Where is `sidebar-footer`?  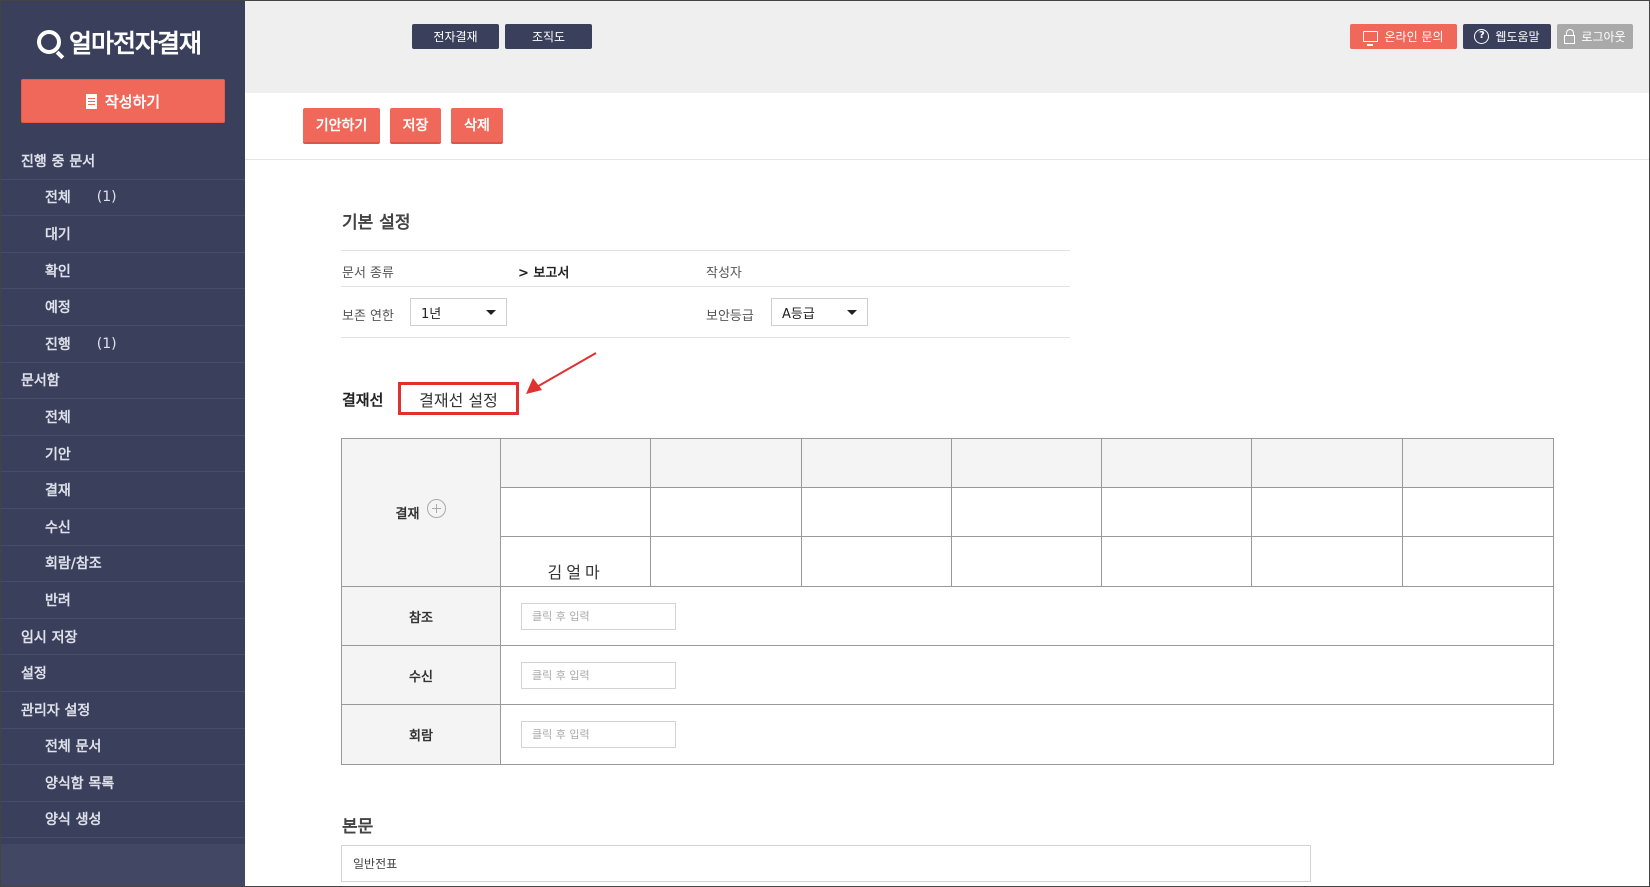 sidebar-footer is located at coordinates (123, 865).